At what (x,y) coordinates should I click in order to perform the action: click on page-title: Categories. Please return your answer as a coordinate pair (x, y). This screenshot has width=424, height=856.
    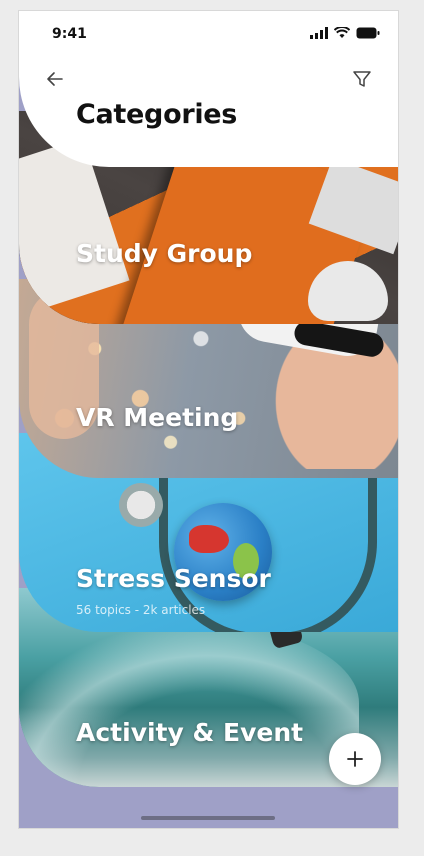
    Looking at the image, I should click on (157, 114).